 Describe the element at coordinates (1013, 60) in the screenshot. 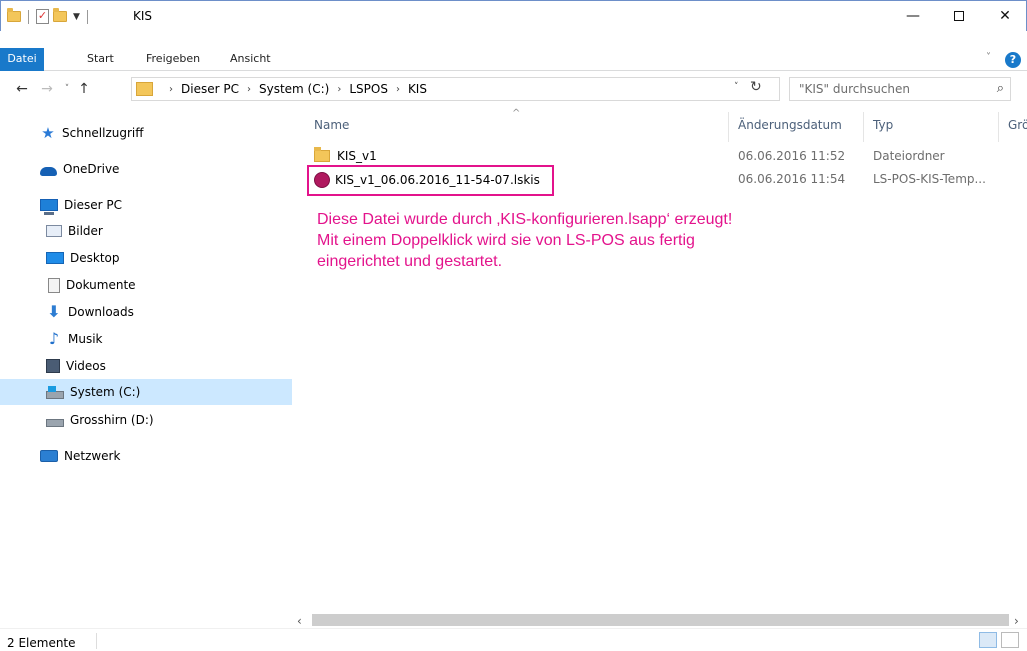

I see `help-icon: ?` at that location.